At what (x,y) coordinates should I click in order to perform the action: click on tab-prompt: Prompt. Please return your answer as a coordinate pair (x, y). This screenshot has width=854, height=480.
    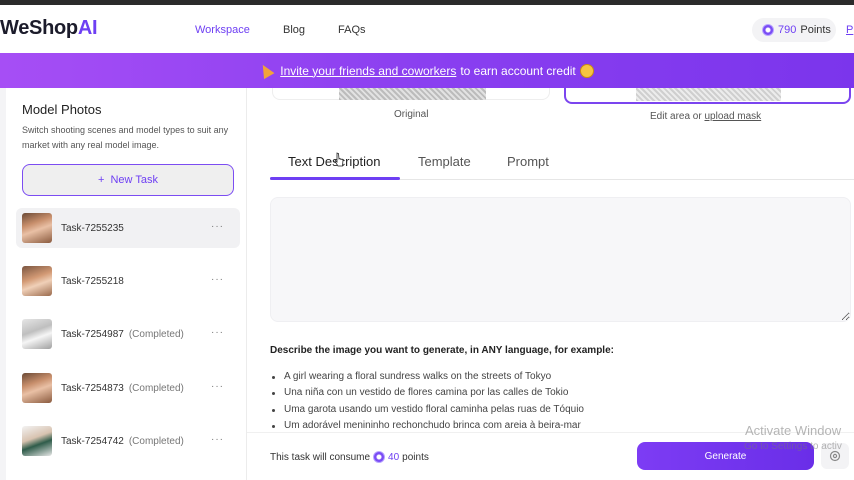
    Looking at the image, I should click on (528, 161).